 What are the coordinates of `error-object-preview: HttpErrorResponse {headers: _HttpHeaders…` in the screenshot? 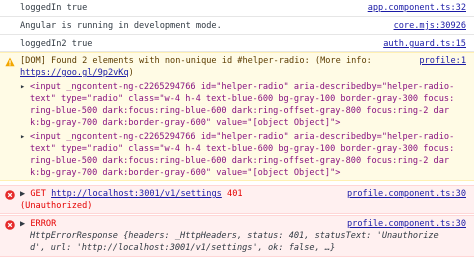 It's located at (234, 236).